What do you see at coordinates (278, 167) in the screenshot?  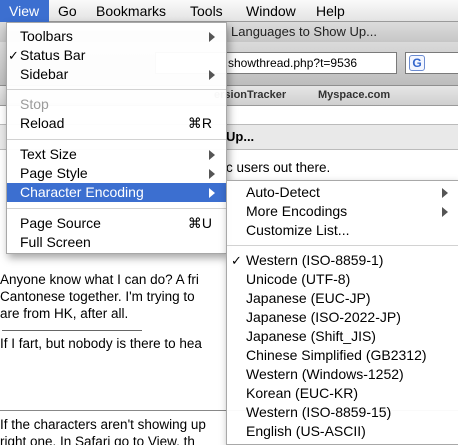 I see `post-text-line: c users out there.` at bounding box center [278, 167].